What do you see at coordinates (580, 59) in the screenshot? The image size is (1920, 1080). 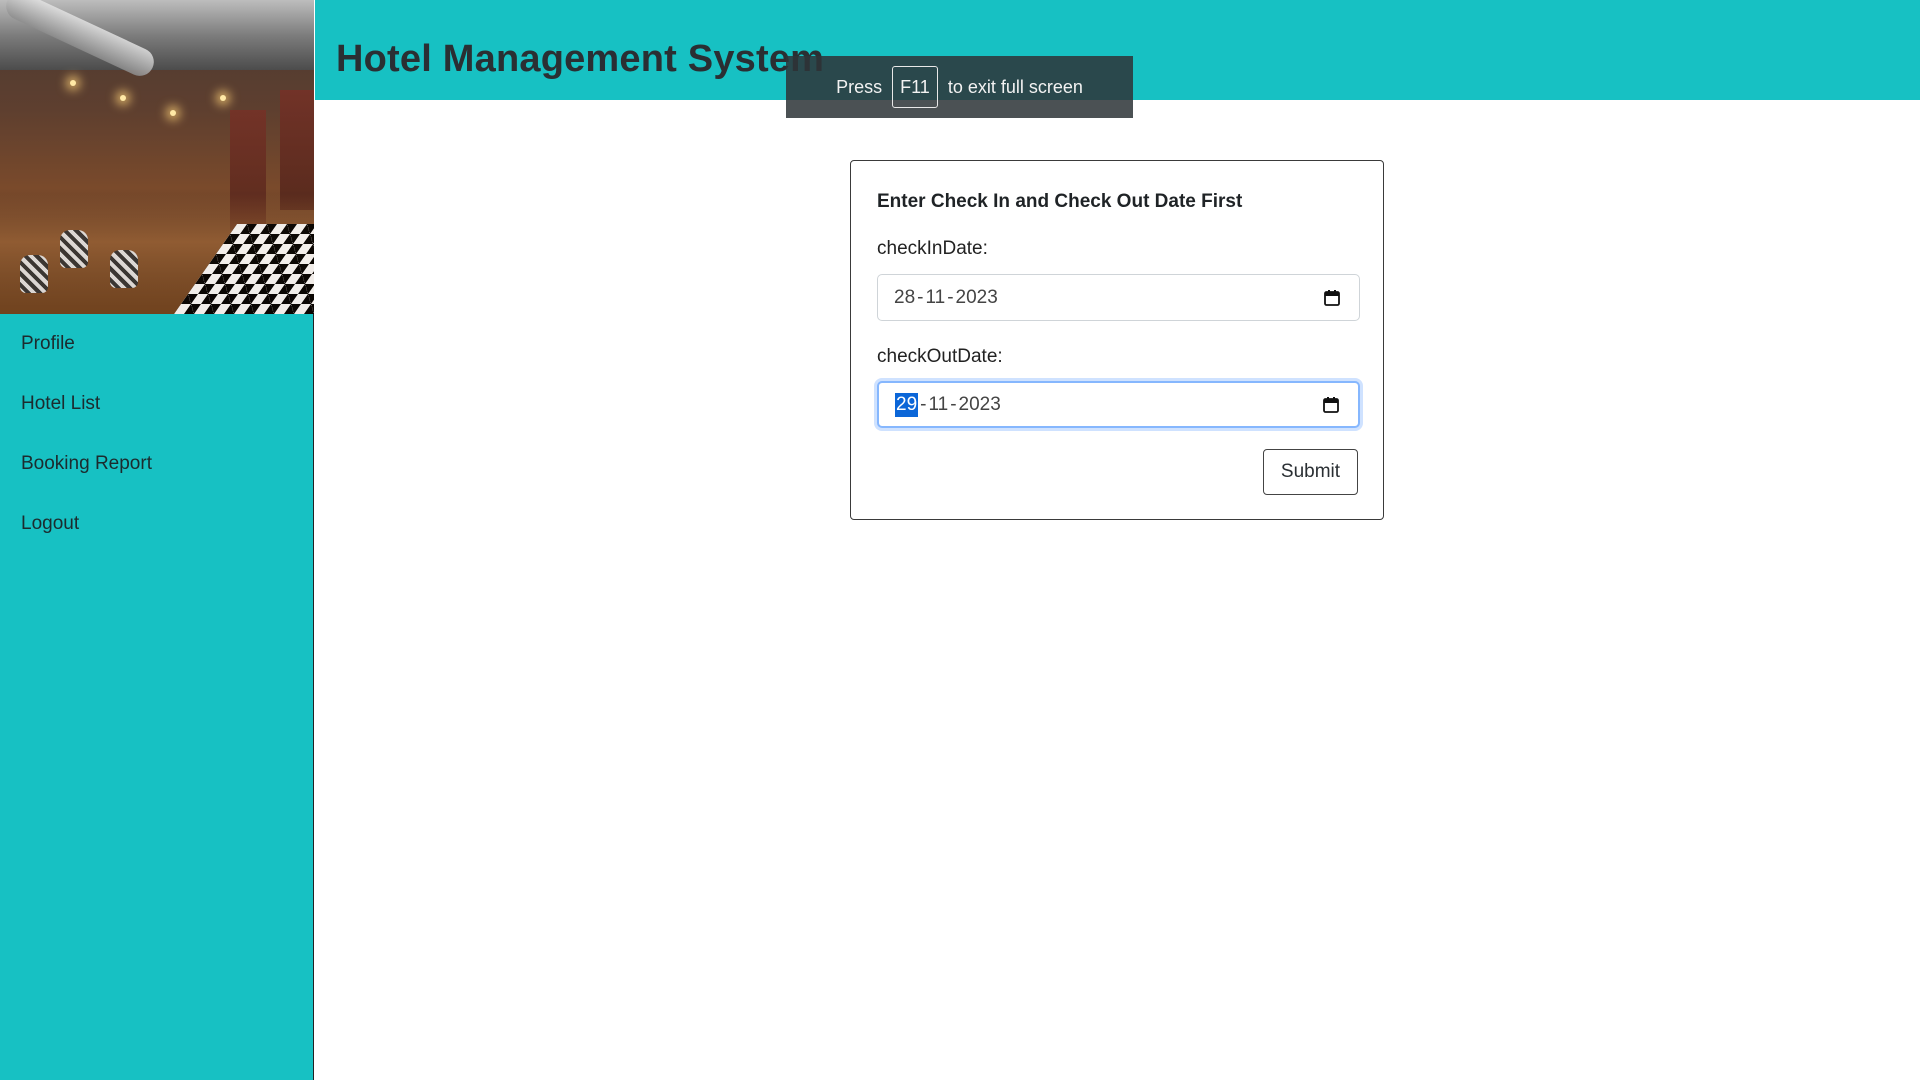 I see `page-title: Hotel Management System` at bounding box center [580, 59].